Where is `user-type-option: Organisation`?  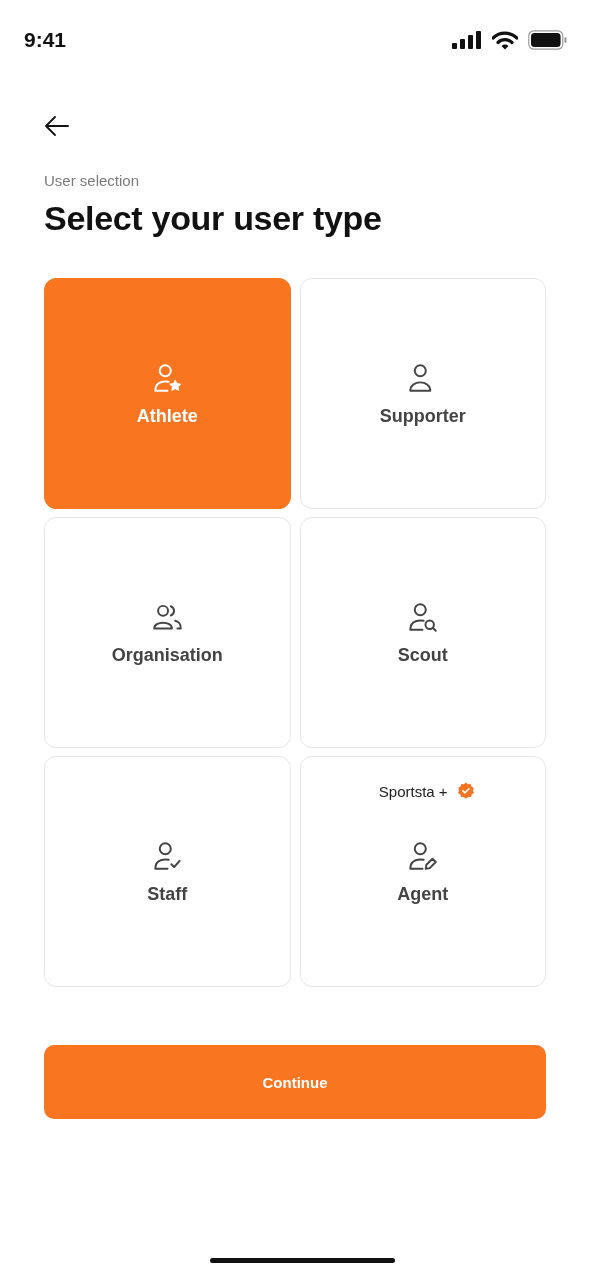
user-type-option: Organisation is located at coordinates (167, 632).